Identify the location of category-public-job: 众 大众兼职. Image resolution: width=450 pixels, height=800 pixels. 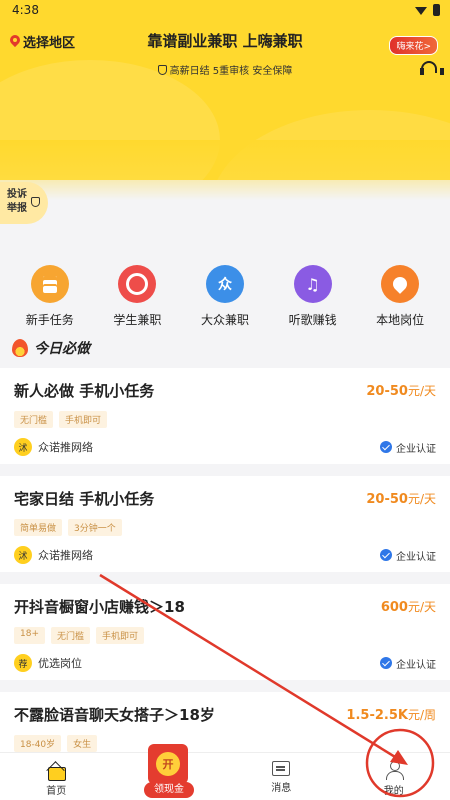
(225, 296).